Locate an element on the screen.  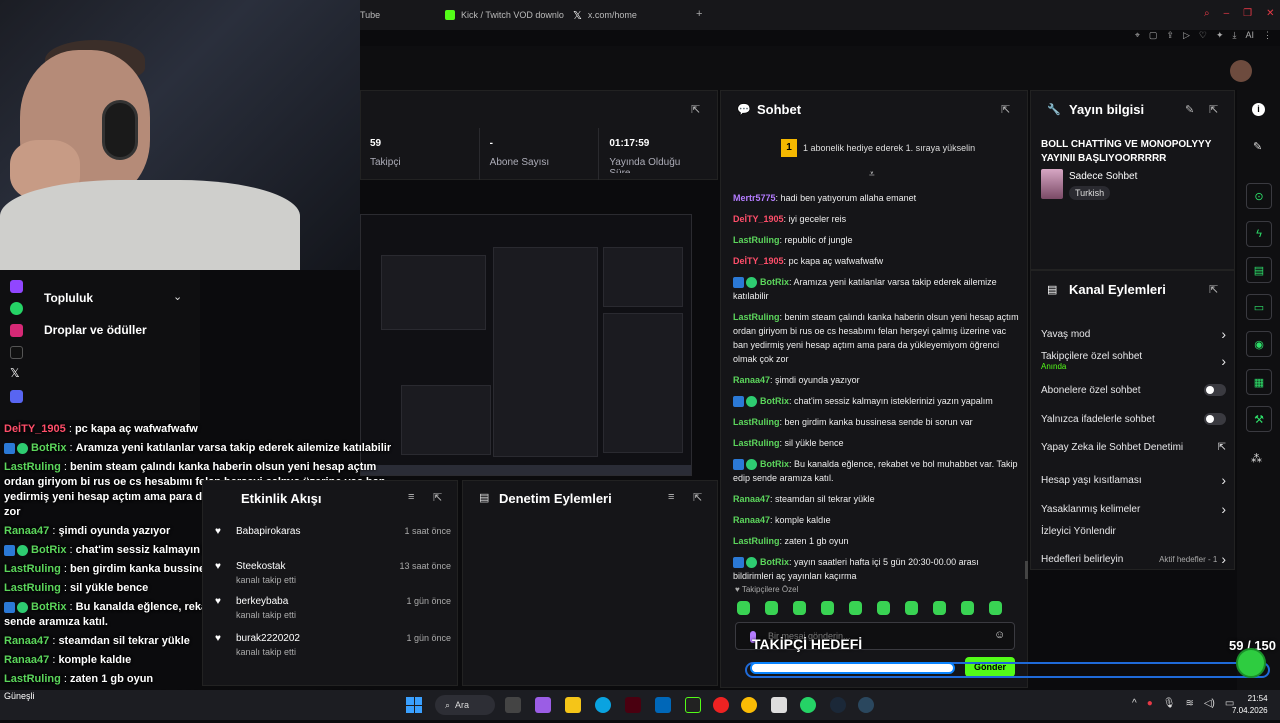
edge-icon is located at coordinates (603, 705).